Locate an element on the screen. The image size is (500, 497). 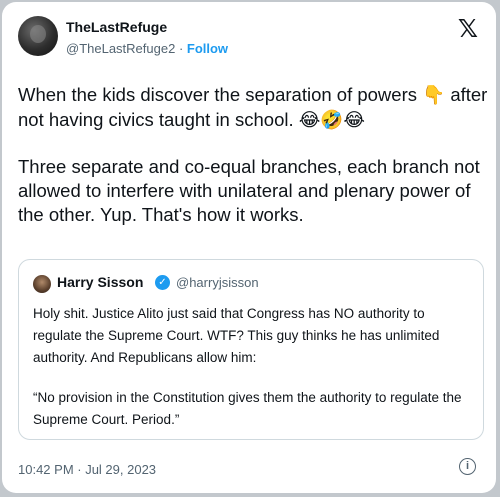
quoted-author-handle: @harryjsisson is located at coordinates (217, 282).